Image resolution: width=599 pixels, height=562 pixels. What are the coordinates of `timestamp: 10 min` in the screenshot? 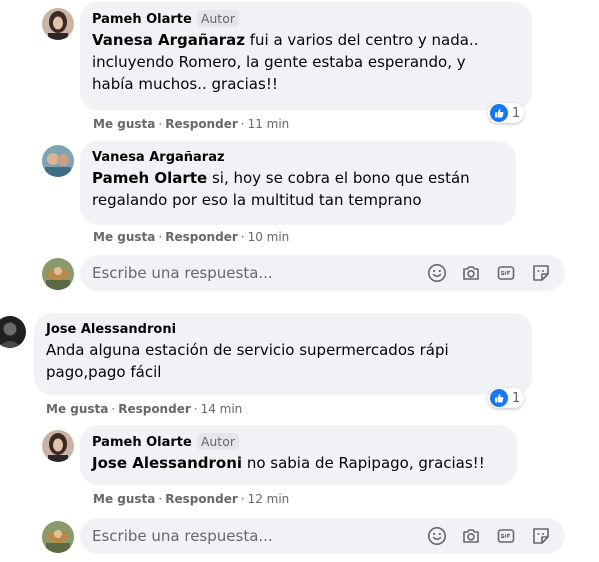 It's located at (269, 237).